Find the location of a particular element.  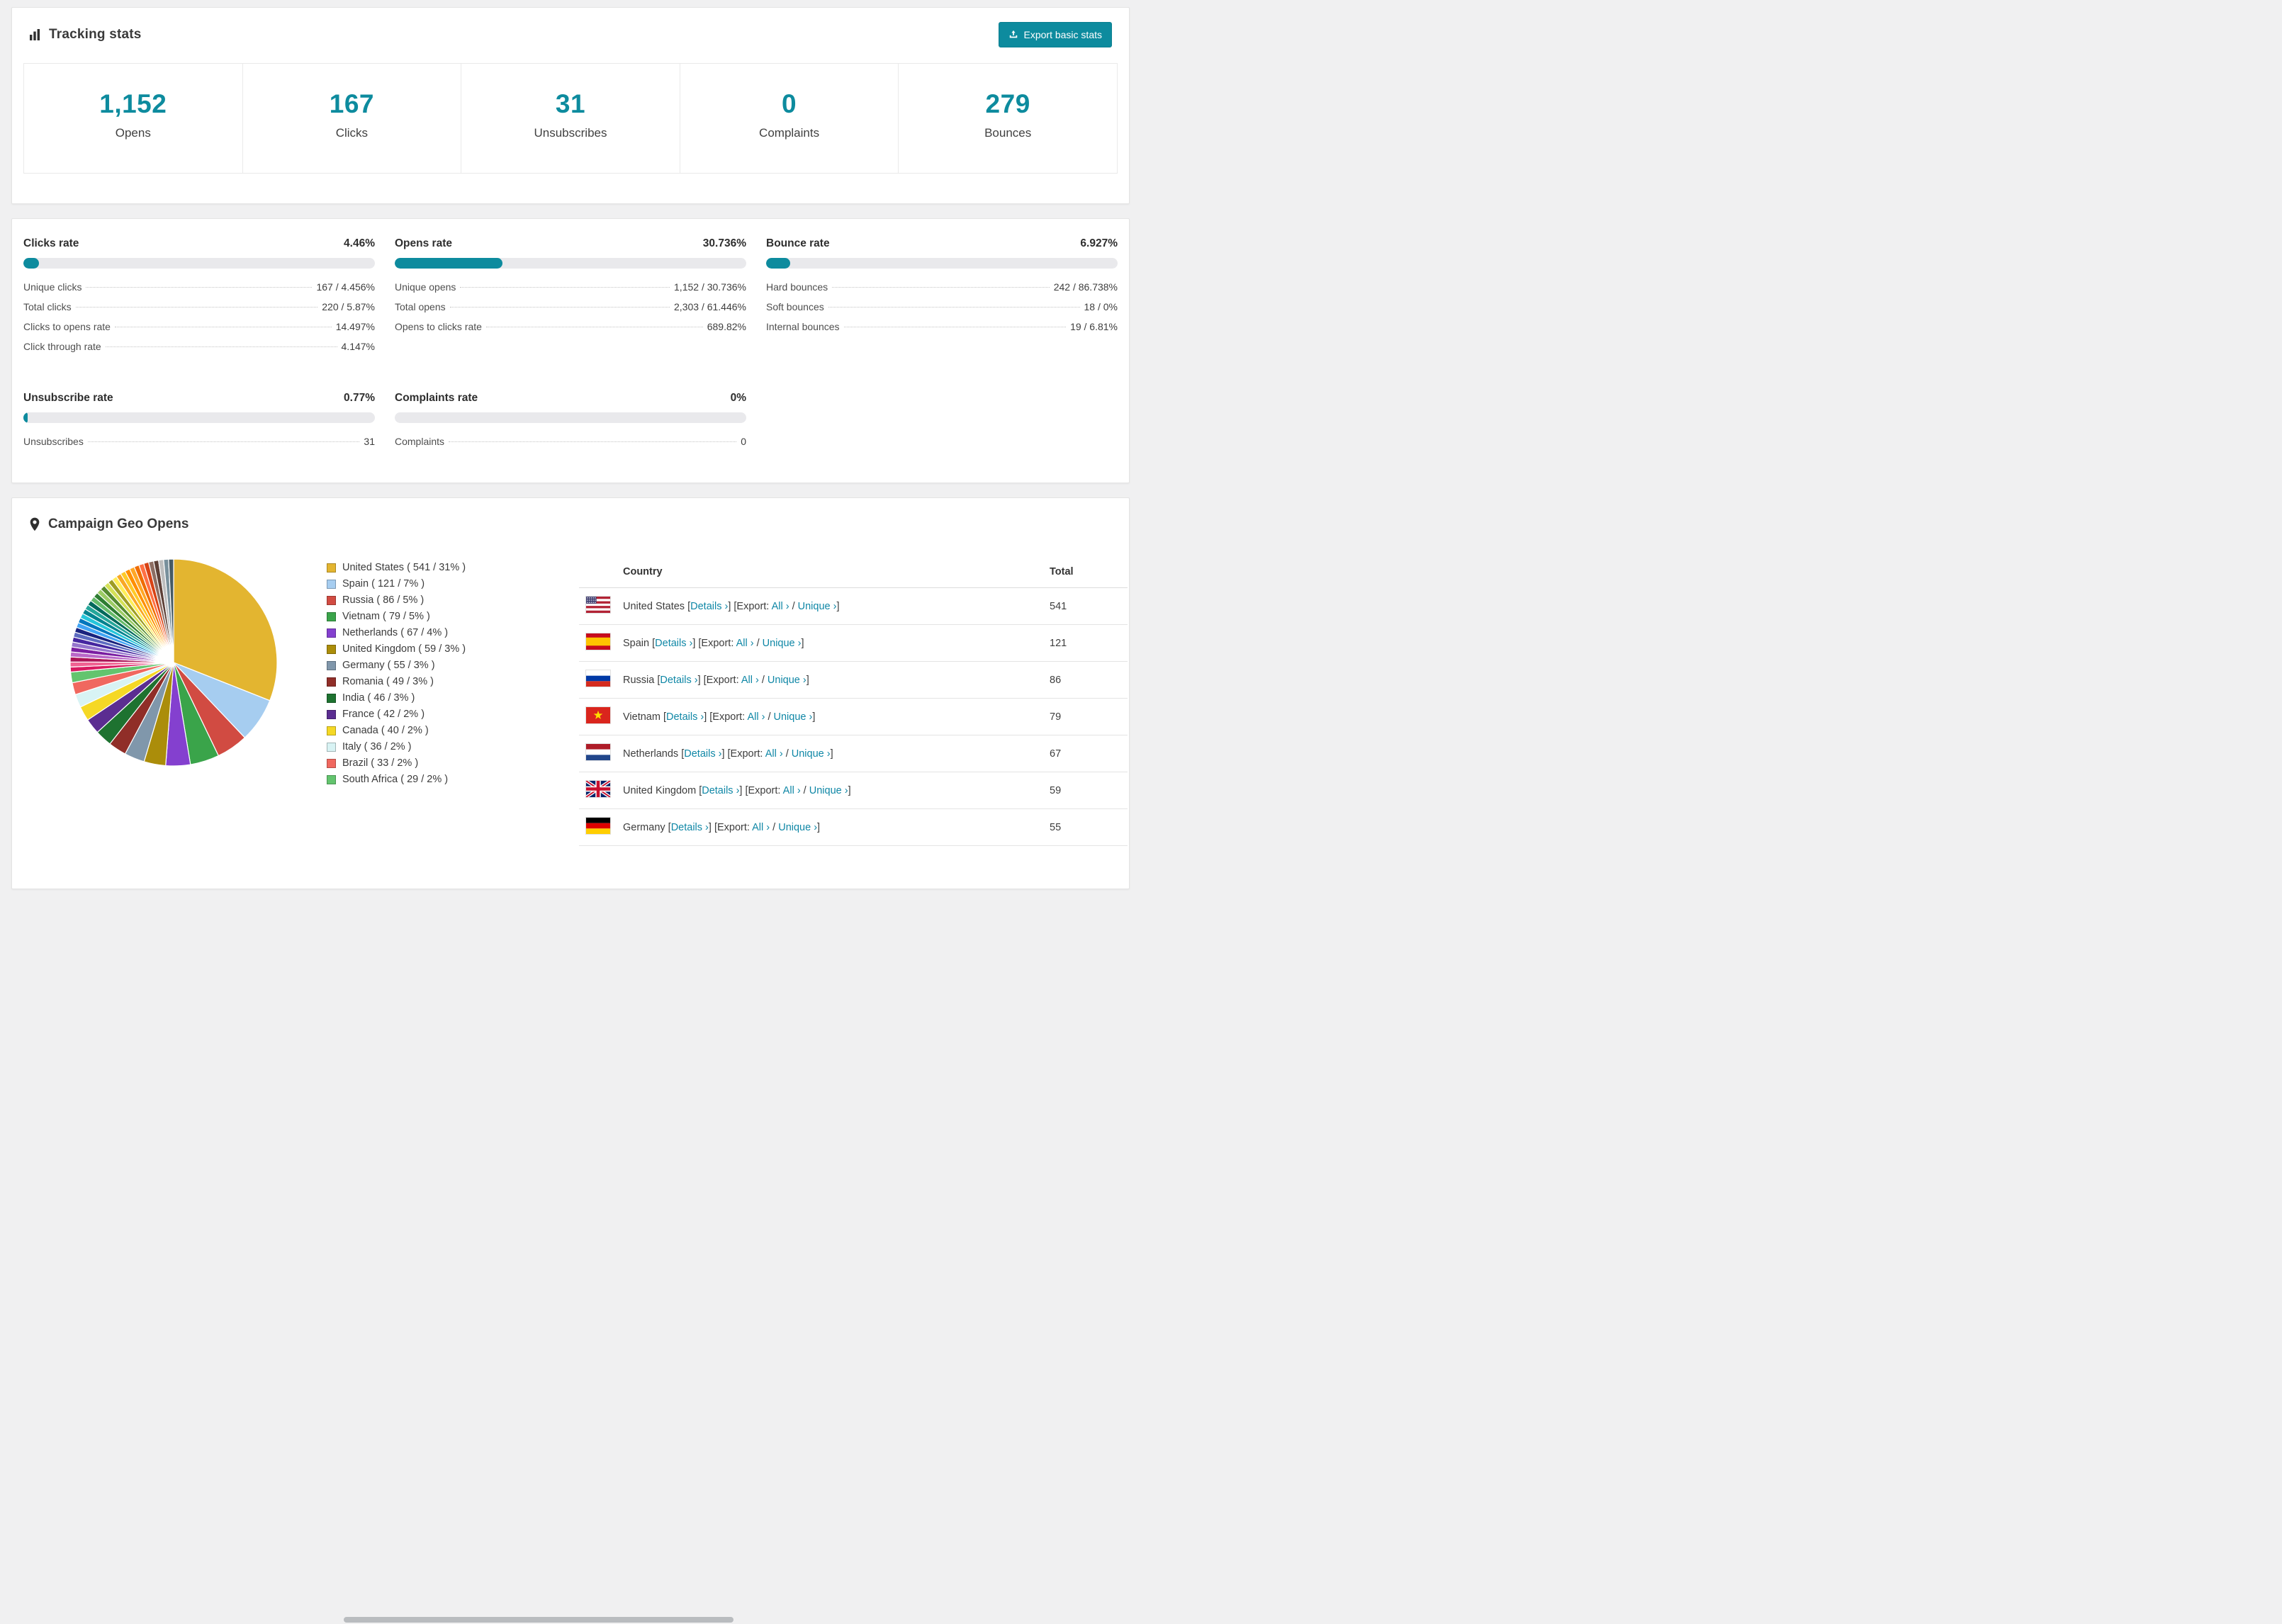

stat-unsubscribes-value: 31 is located at coordinates (570, 104).